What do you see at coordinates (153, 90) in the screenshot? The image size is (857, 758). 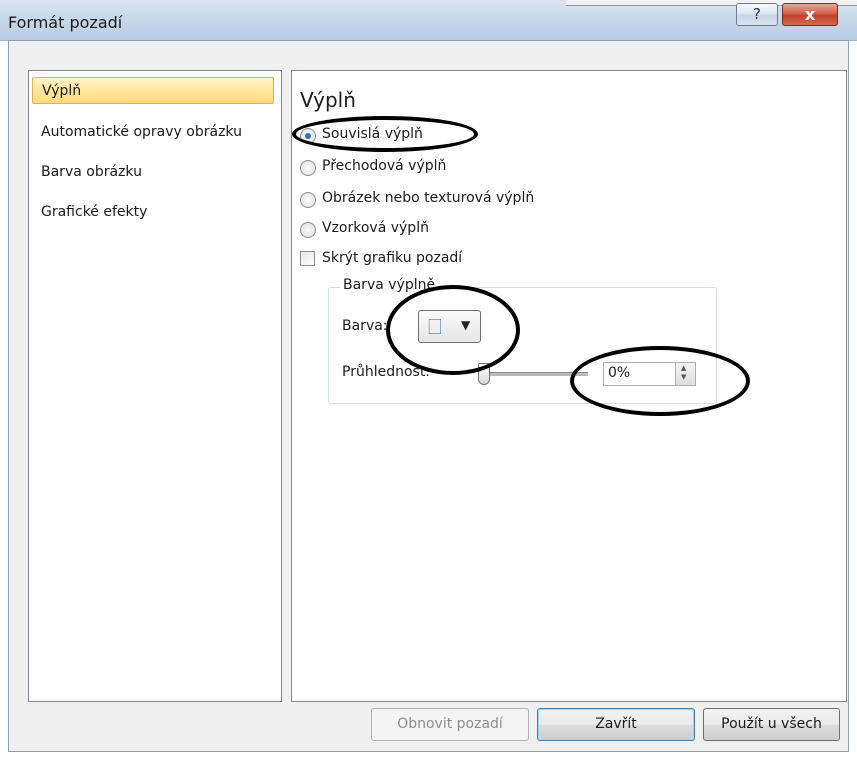 I see `nav-item-fill: Výplň` at bounding box center [153, 90].